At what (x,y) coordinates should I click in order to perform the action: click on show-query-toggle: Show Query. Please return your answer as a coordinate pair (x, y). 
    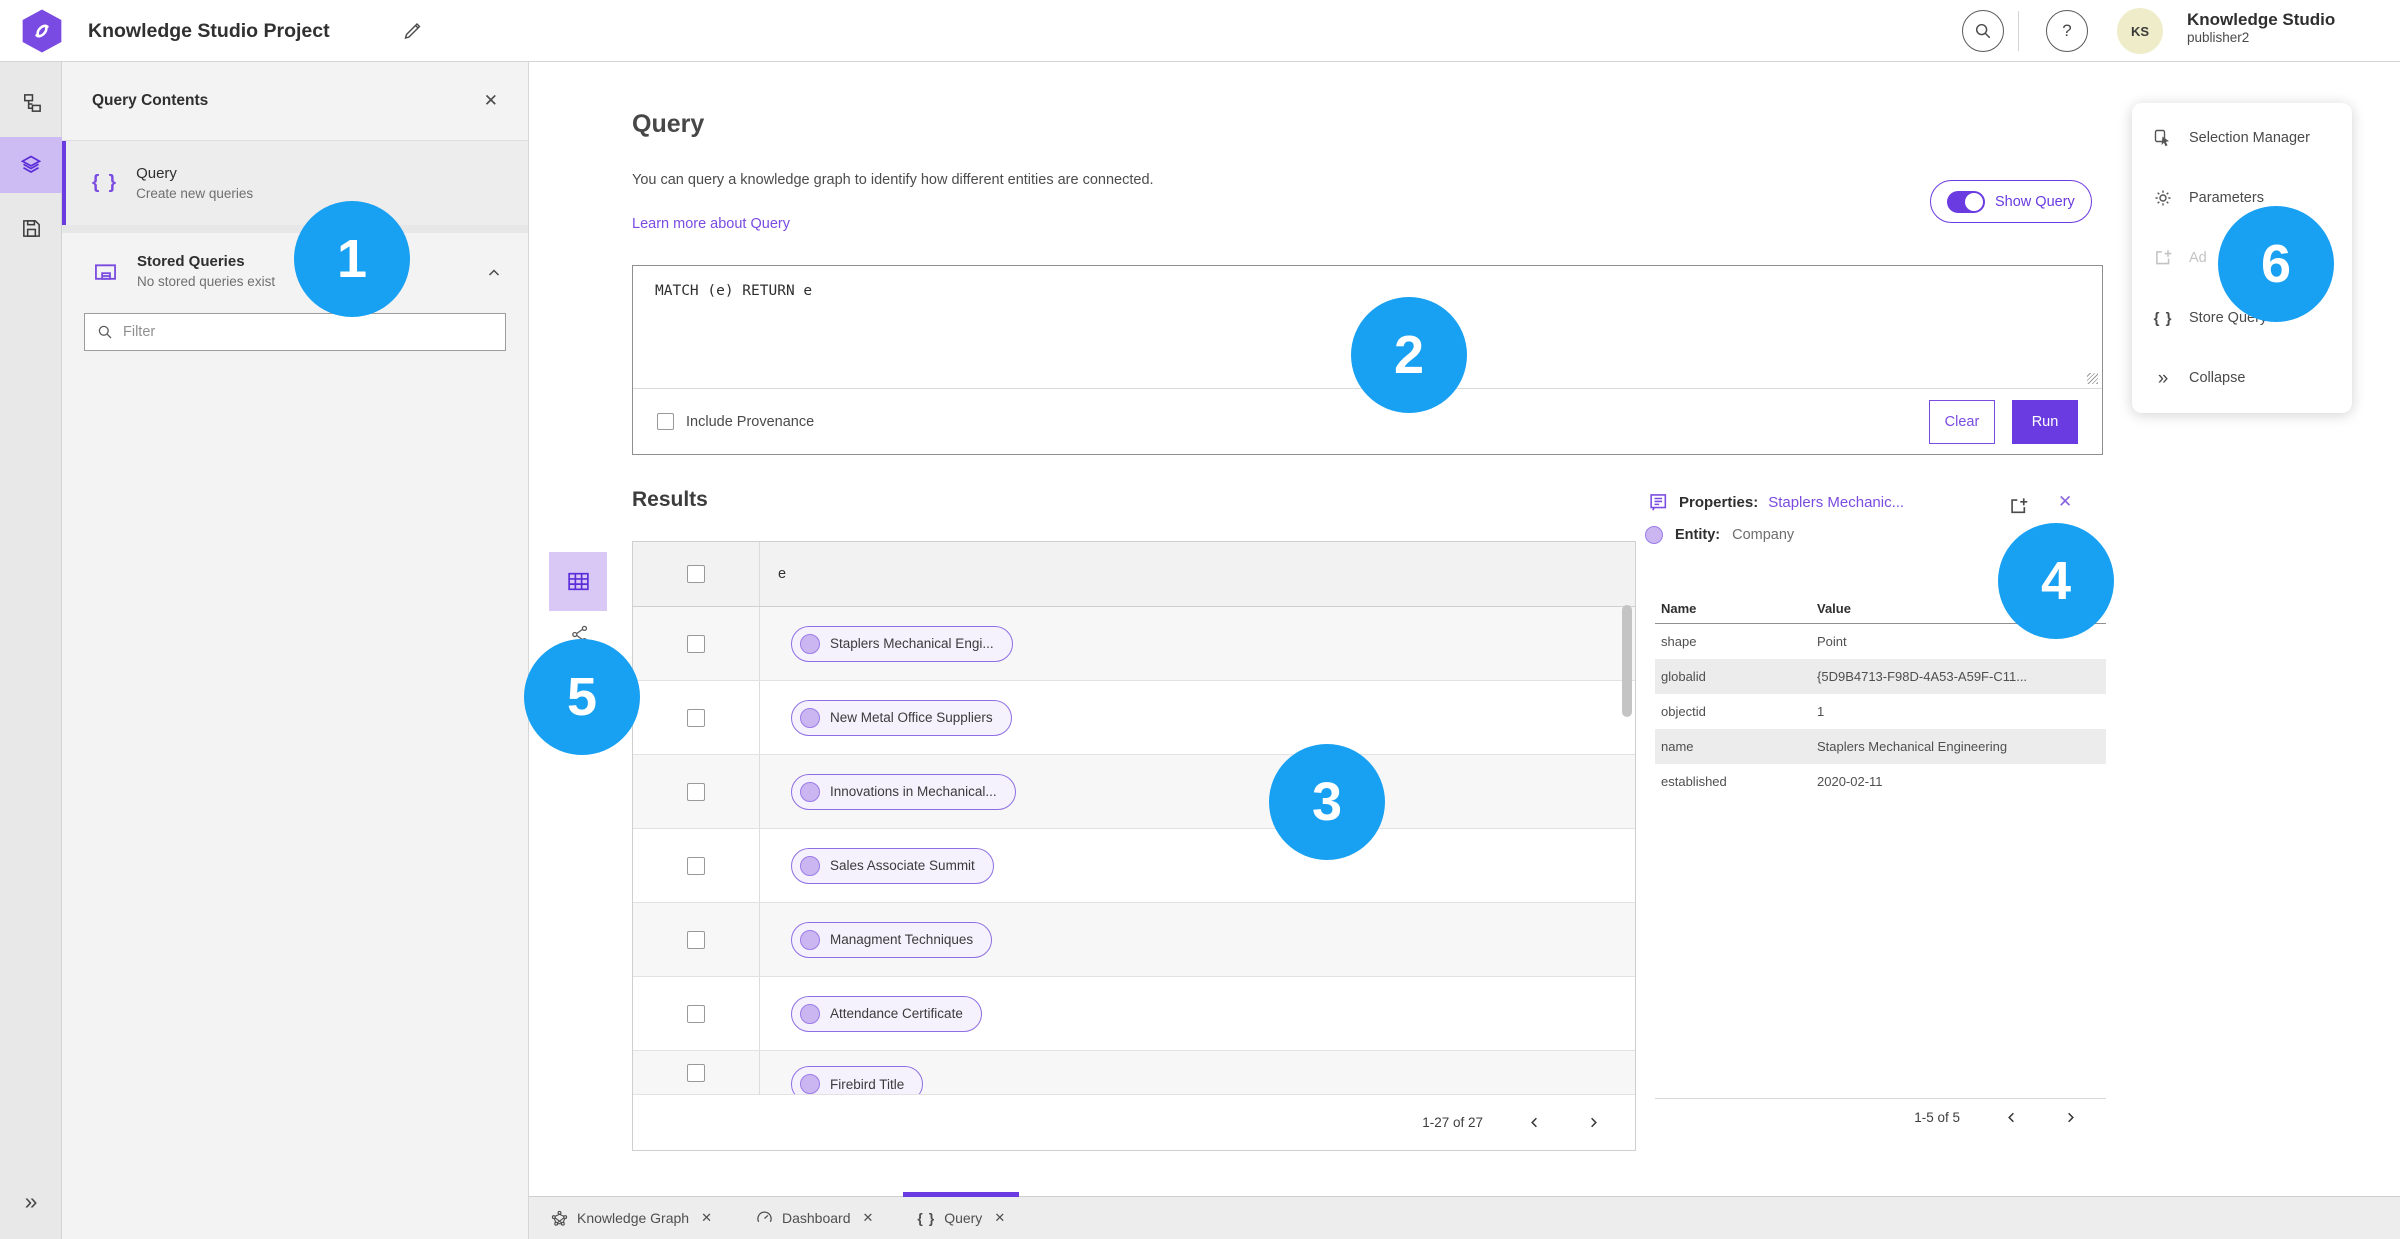
    Looking at the image, I should click on (2011, 201).